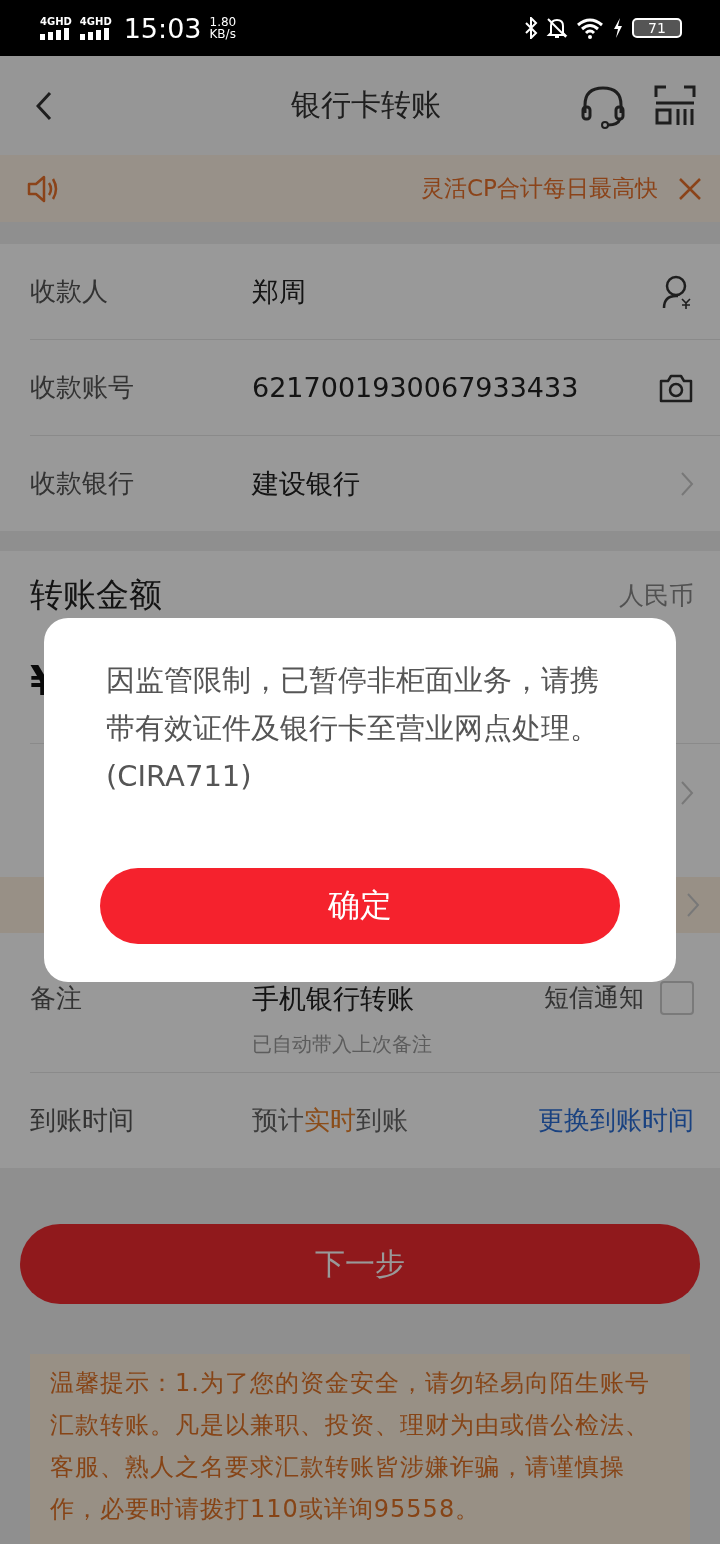 The height and width of the screenshot is (1544, 720). What do you see at coordinates (657, 28) in the screenshot?
I see `battery-indicator: 71` at bounding box center [657, 28].